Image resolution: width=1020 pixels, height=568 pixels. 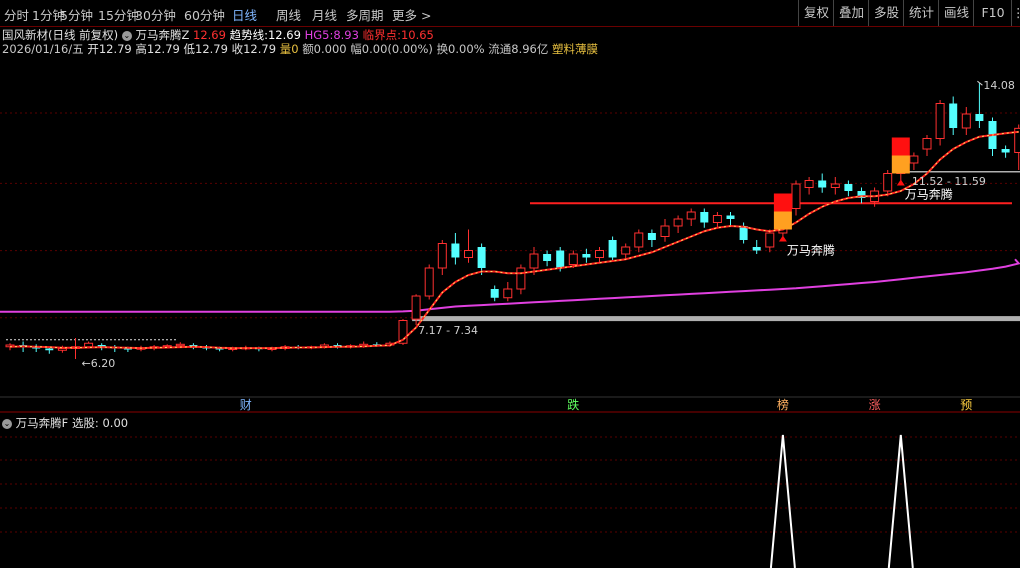 I want to click on event-marker: 榜, so click(x=783, y=404).